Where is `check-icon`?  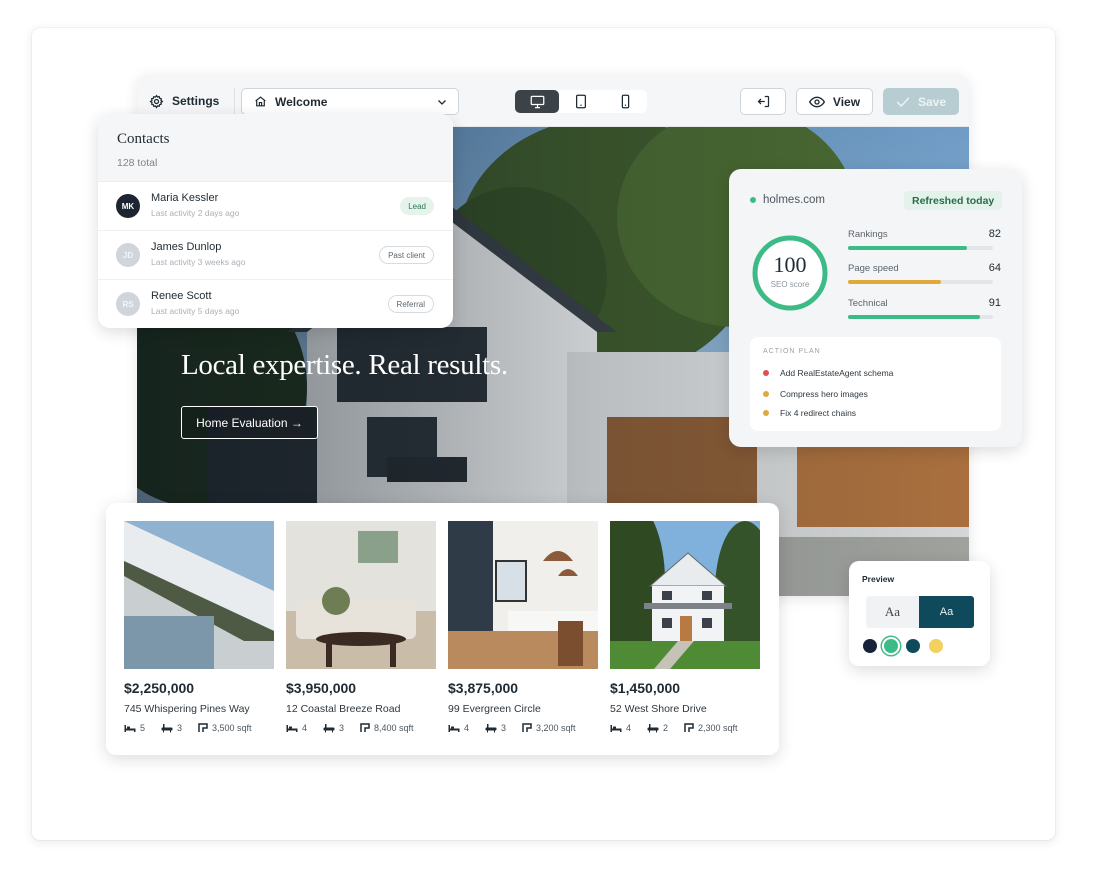
check-icon is located at coordinates (903, 101).